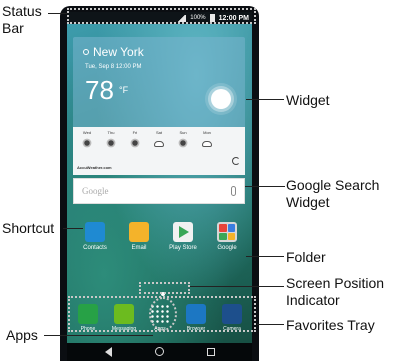 Image resolution: width=397 pixels, height=361 pixels. Describe the element at coordinates (111, 132) in the screenshot. I see `forecast-day: Thu` at that location.